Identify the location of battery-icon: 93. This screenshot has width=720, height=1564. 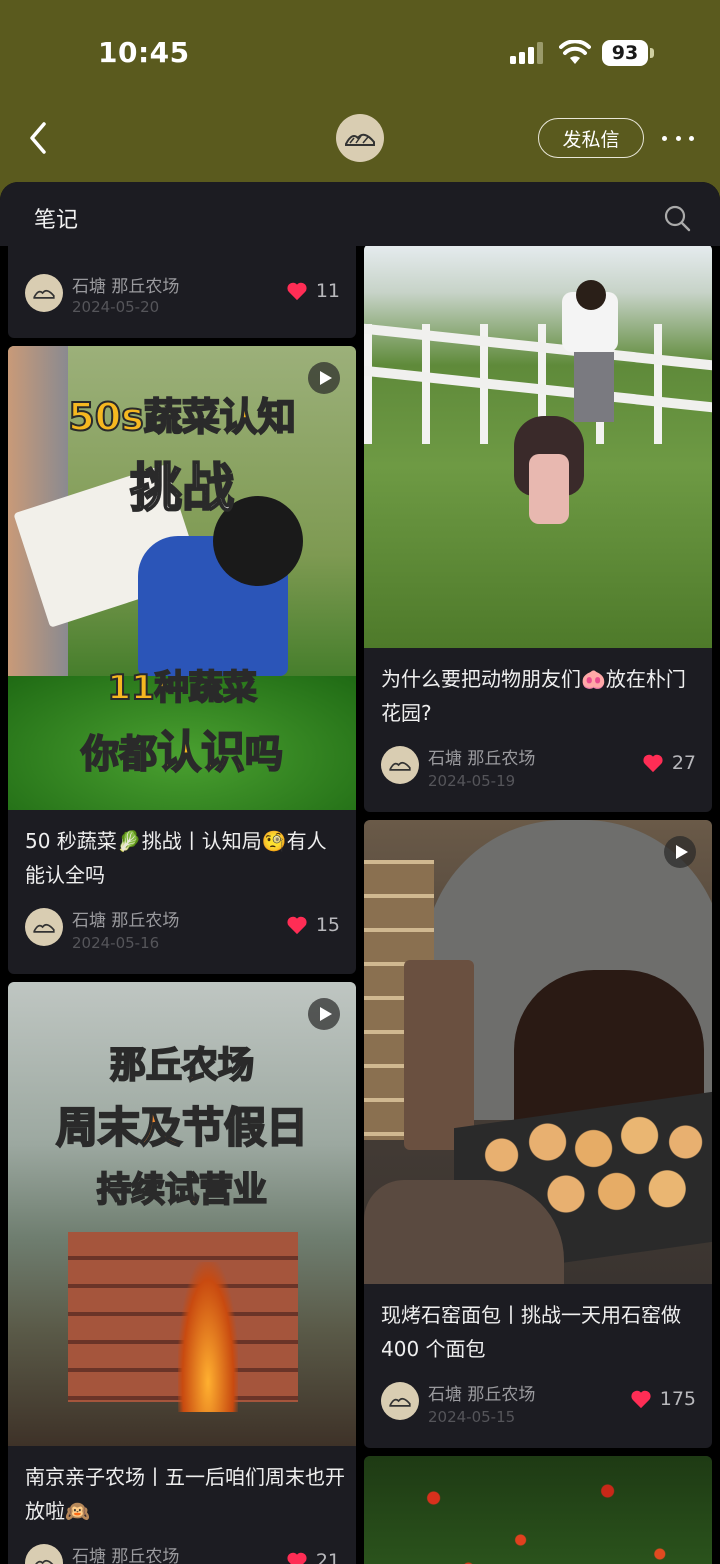
(628, 53).